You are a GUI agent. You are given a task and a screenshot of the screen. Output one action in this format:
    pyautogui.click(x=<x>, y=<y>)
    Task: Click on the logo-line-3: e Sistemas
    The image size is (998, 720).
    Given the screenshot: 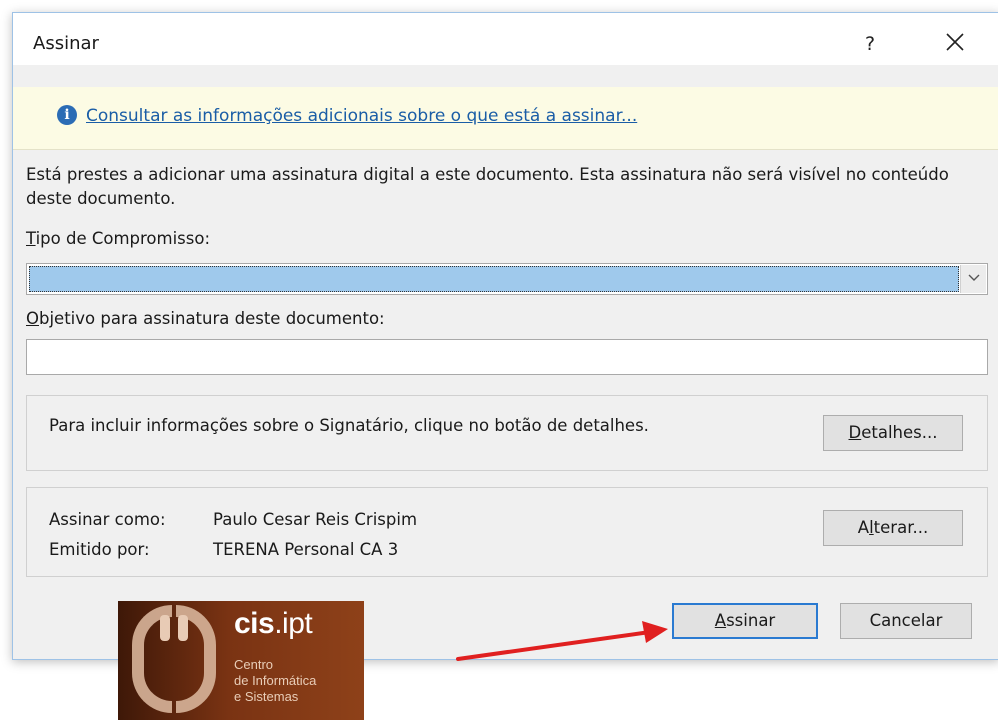 What is the action you would take?
    pyautogui.click(x=266, y=696)
    